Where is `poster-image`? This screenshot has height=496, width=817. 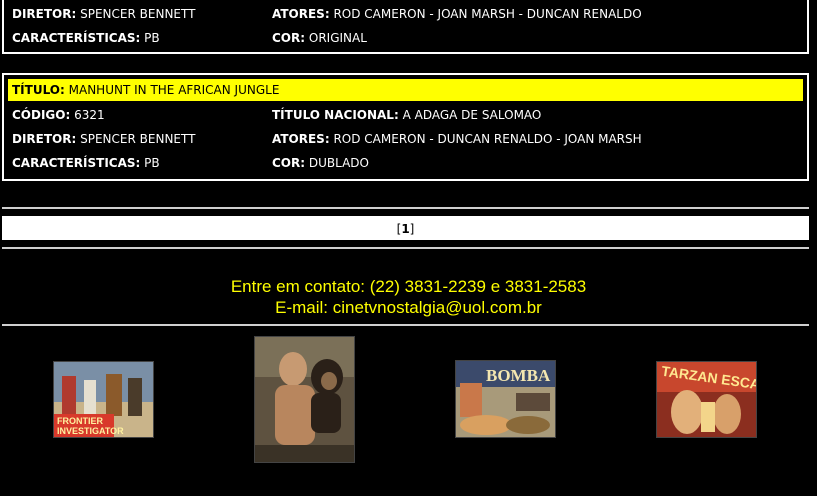 poster-image is located at coordinates (304, 399).